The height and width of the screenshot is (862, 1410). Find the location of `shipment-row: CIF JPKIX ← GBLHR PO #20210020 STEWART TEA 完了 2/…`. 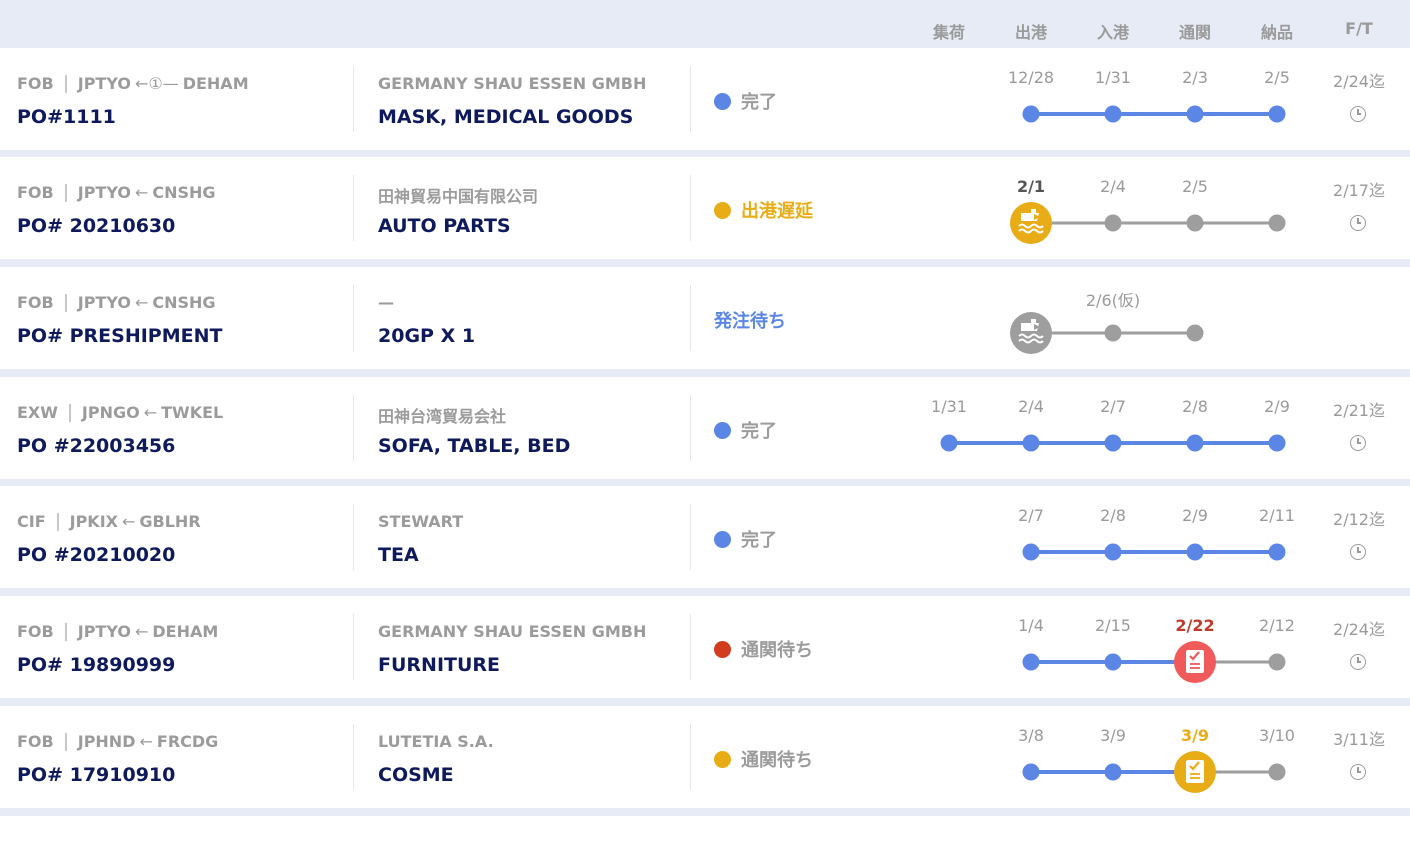

shipment-row: CIF JPKIX ← GBLHR PO #20210020 STEWART TEA 完了 2/… is located at coordinates (705, 537).